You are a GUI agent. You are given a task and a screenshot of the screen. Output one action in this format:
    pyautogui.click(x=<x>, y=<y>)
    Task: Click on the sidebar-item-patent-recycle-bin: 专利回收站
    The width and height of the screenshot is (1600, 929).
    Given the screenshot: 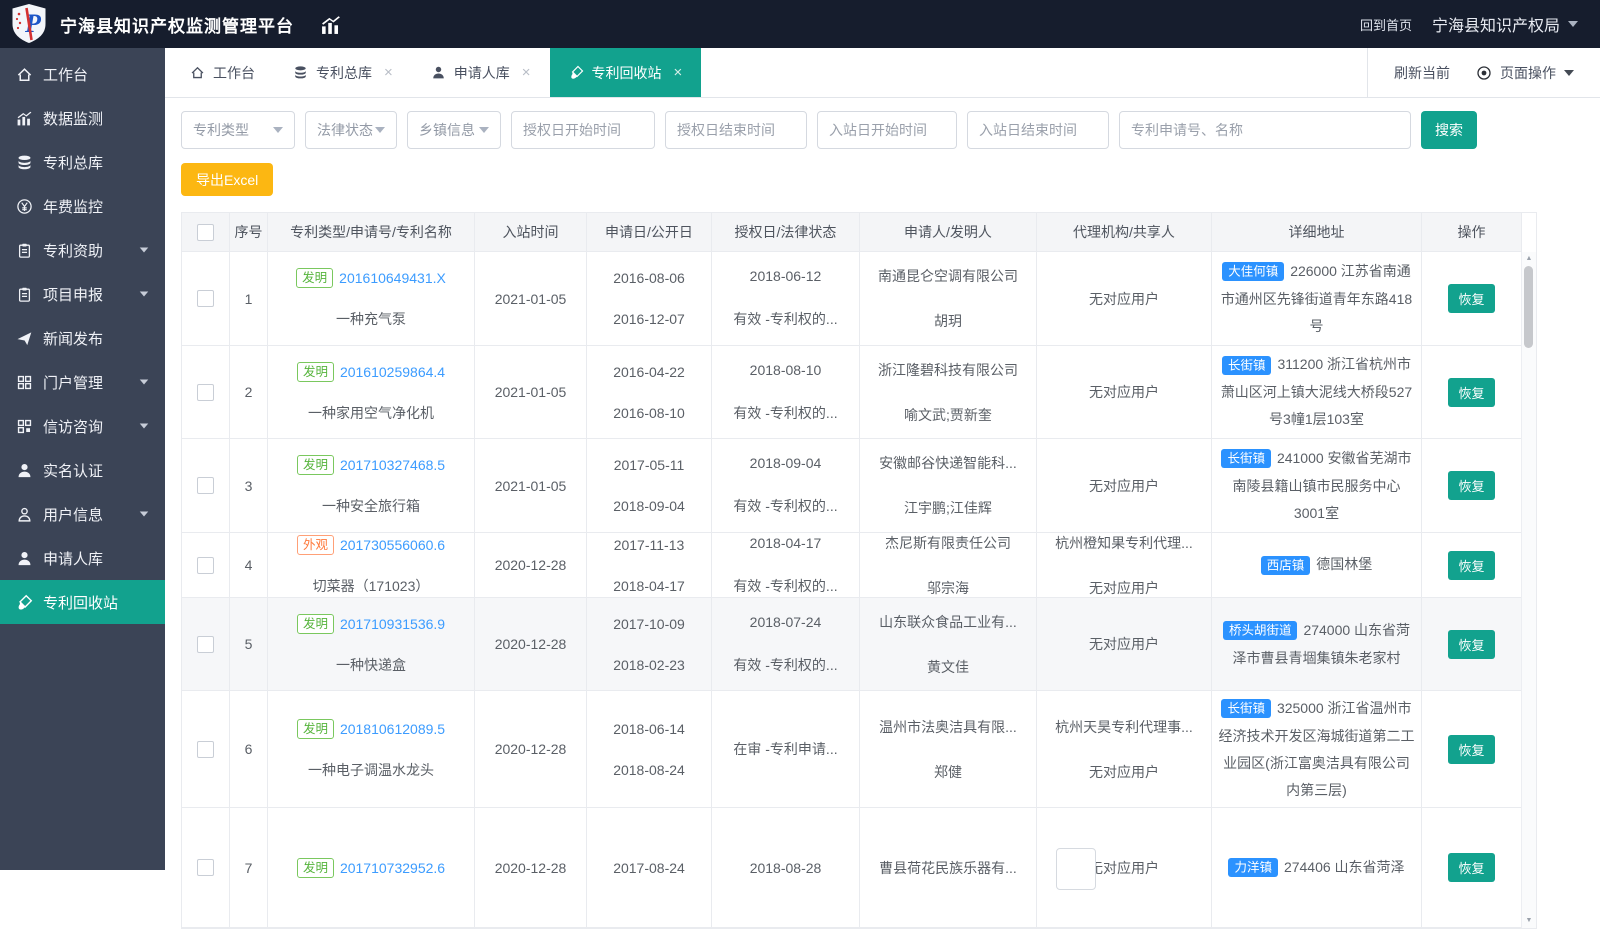 What is the action you would take?
    pyautogui.click(x=82, y=602)
    